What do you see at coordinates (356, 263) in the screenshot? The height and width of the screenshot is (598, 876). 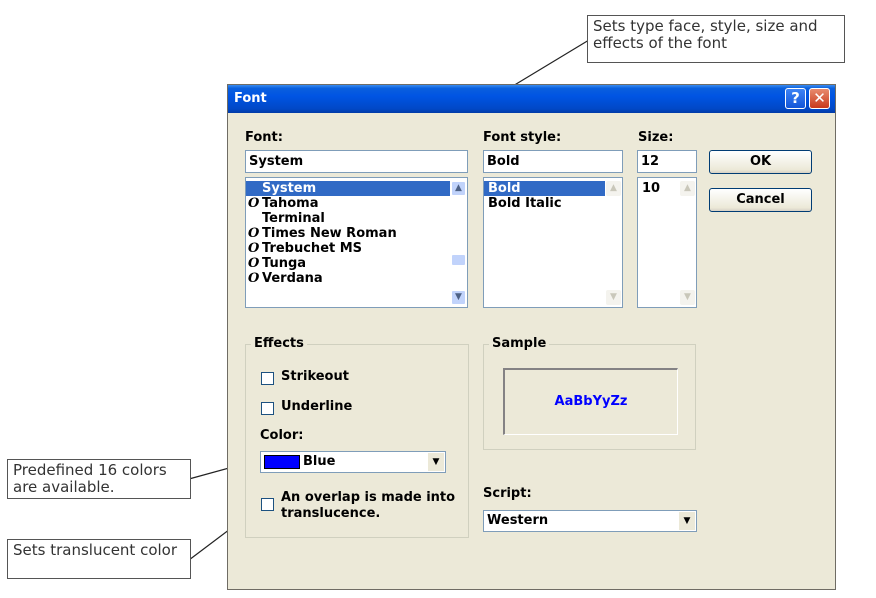 I see `font-list-item: O Tunga` at bounding box center [356, 263].